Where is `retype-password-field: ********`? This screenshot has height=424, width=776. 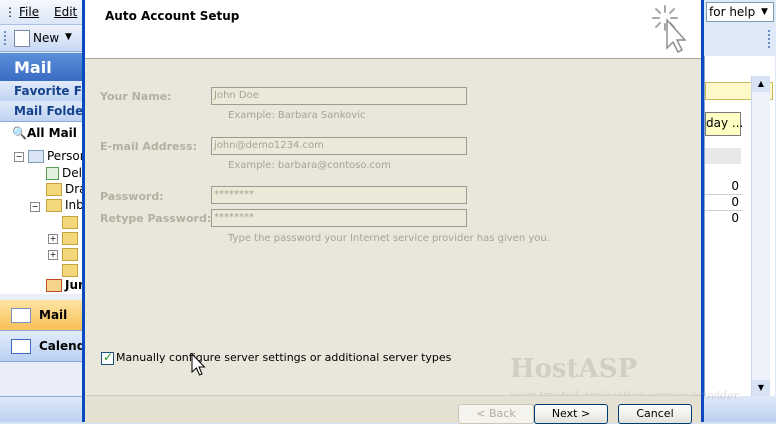 retype-password-field: ******** is located at coordinates (339, 218).